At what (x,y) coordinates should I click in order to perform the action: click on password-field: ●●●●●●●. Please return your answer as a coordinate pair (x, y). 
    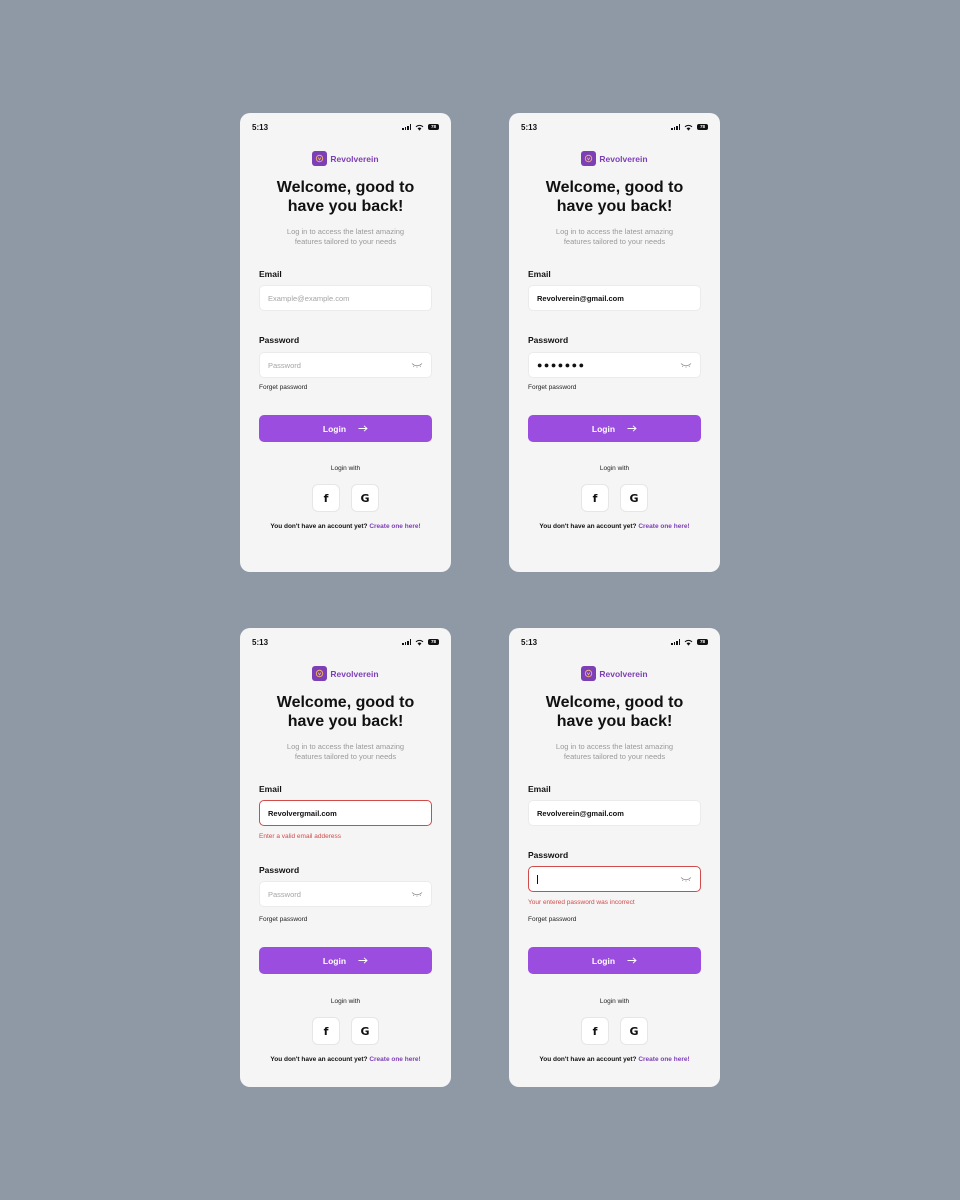
    Looking at the image, I should click on (614, 365).